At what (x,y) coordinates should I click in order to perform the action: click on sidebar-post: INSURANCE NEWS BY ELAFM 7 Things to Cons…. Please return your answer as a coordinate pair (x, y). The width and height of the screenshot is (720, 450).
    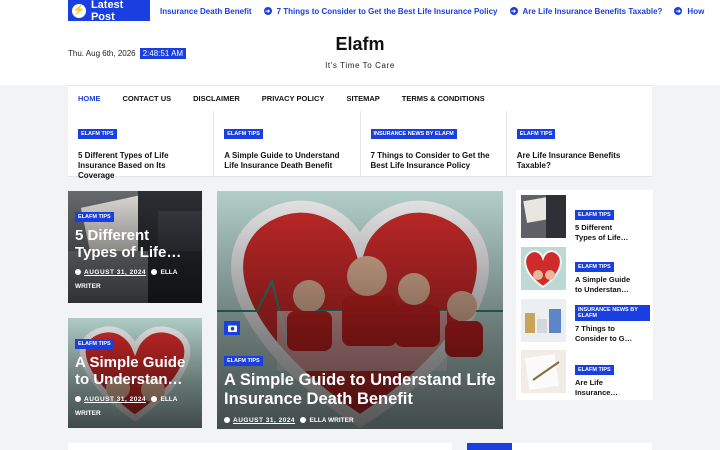
    Looking at the image, I should click on (586, 322).